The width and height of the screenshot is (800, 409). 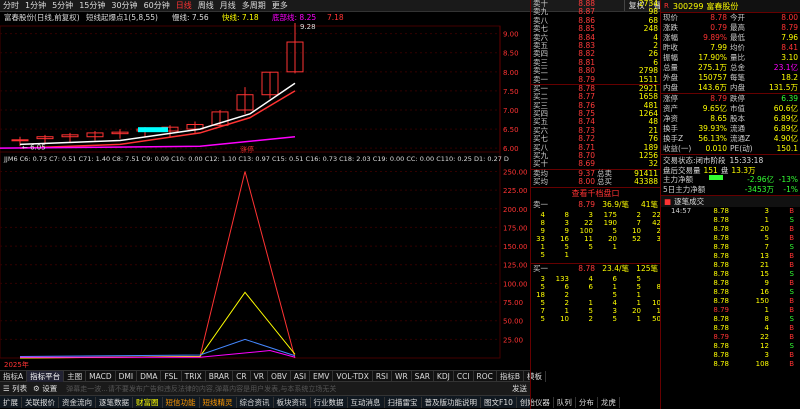 What do you see at coordinates (148, 402) in the screenshot?
I see `footer-tab: 财富圈` at bounding box center [148, 402].